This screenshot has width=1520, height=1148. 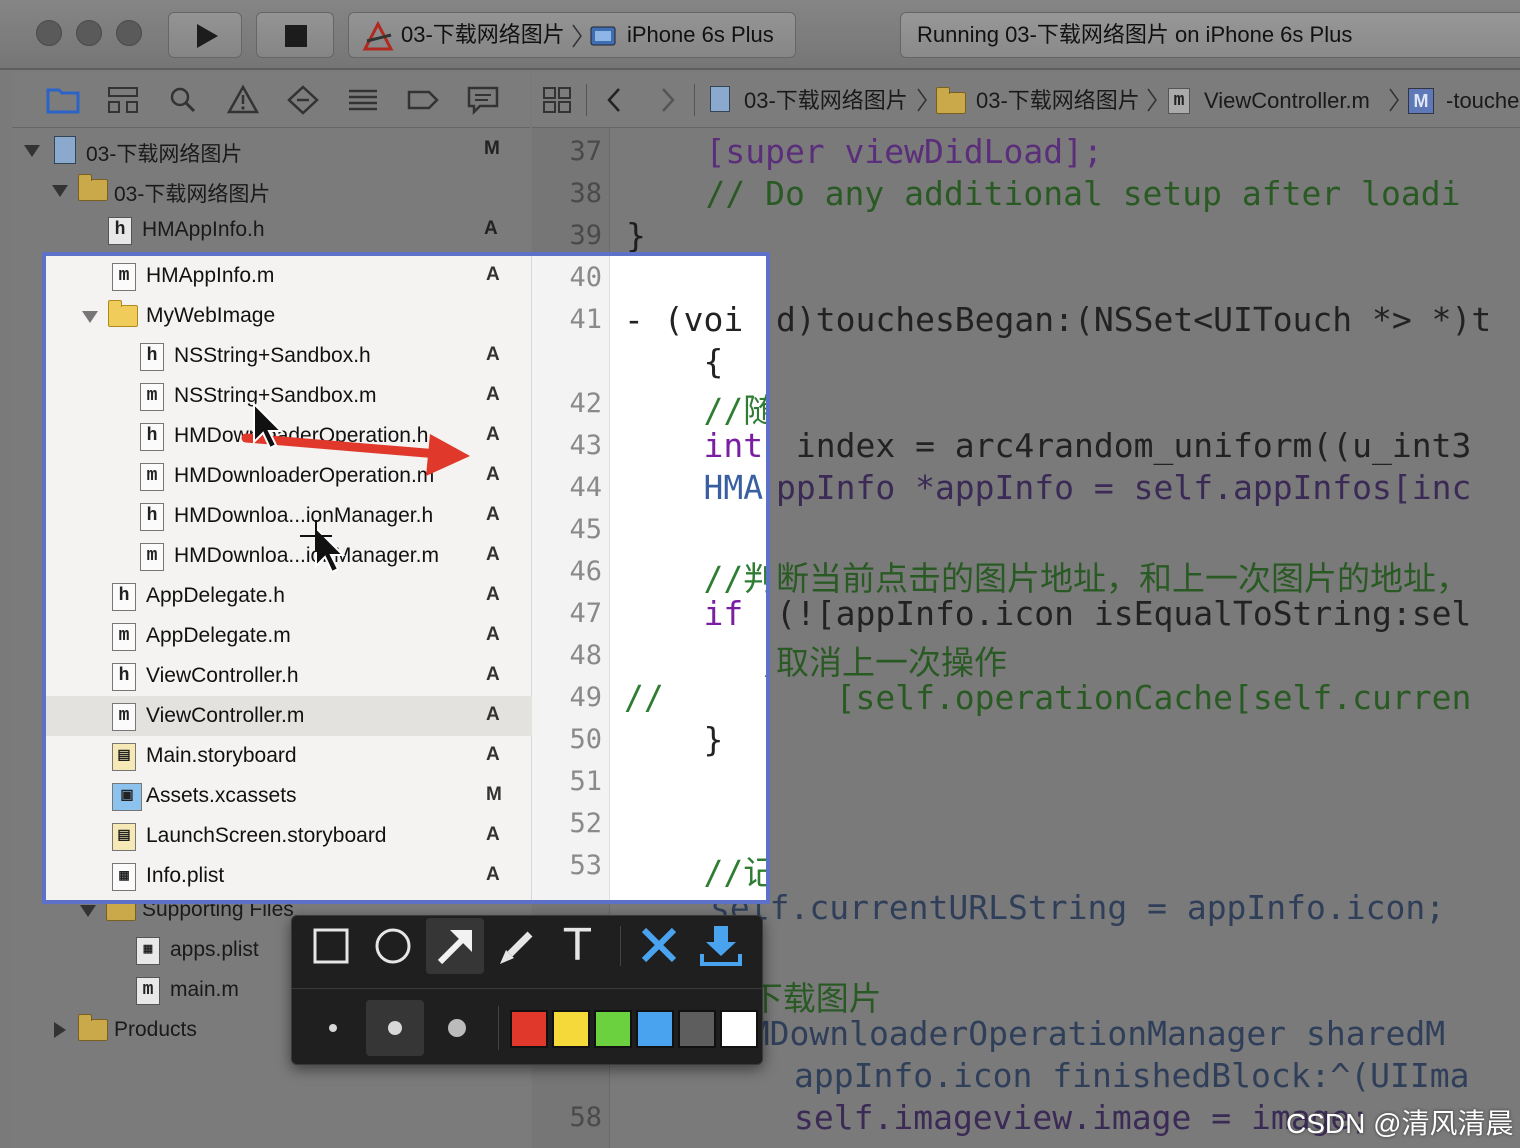 What do you see at coordinates (363, 100) in the screenshot?
I see `debug-navigator-icon` at bounding box center [363, 100].